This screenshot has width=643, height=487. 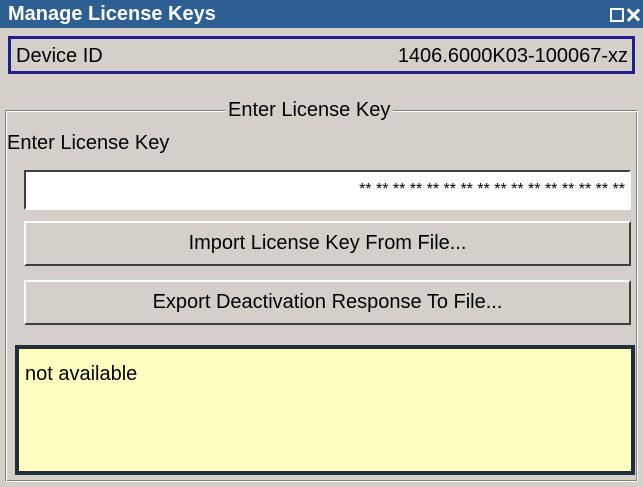 What do you see at coordinates (112, 14) in the screenshot?
I see `window-title: Manage License Keys` at bounding box center [112, 14].